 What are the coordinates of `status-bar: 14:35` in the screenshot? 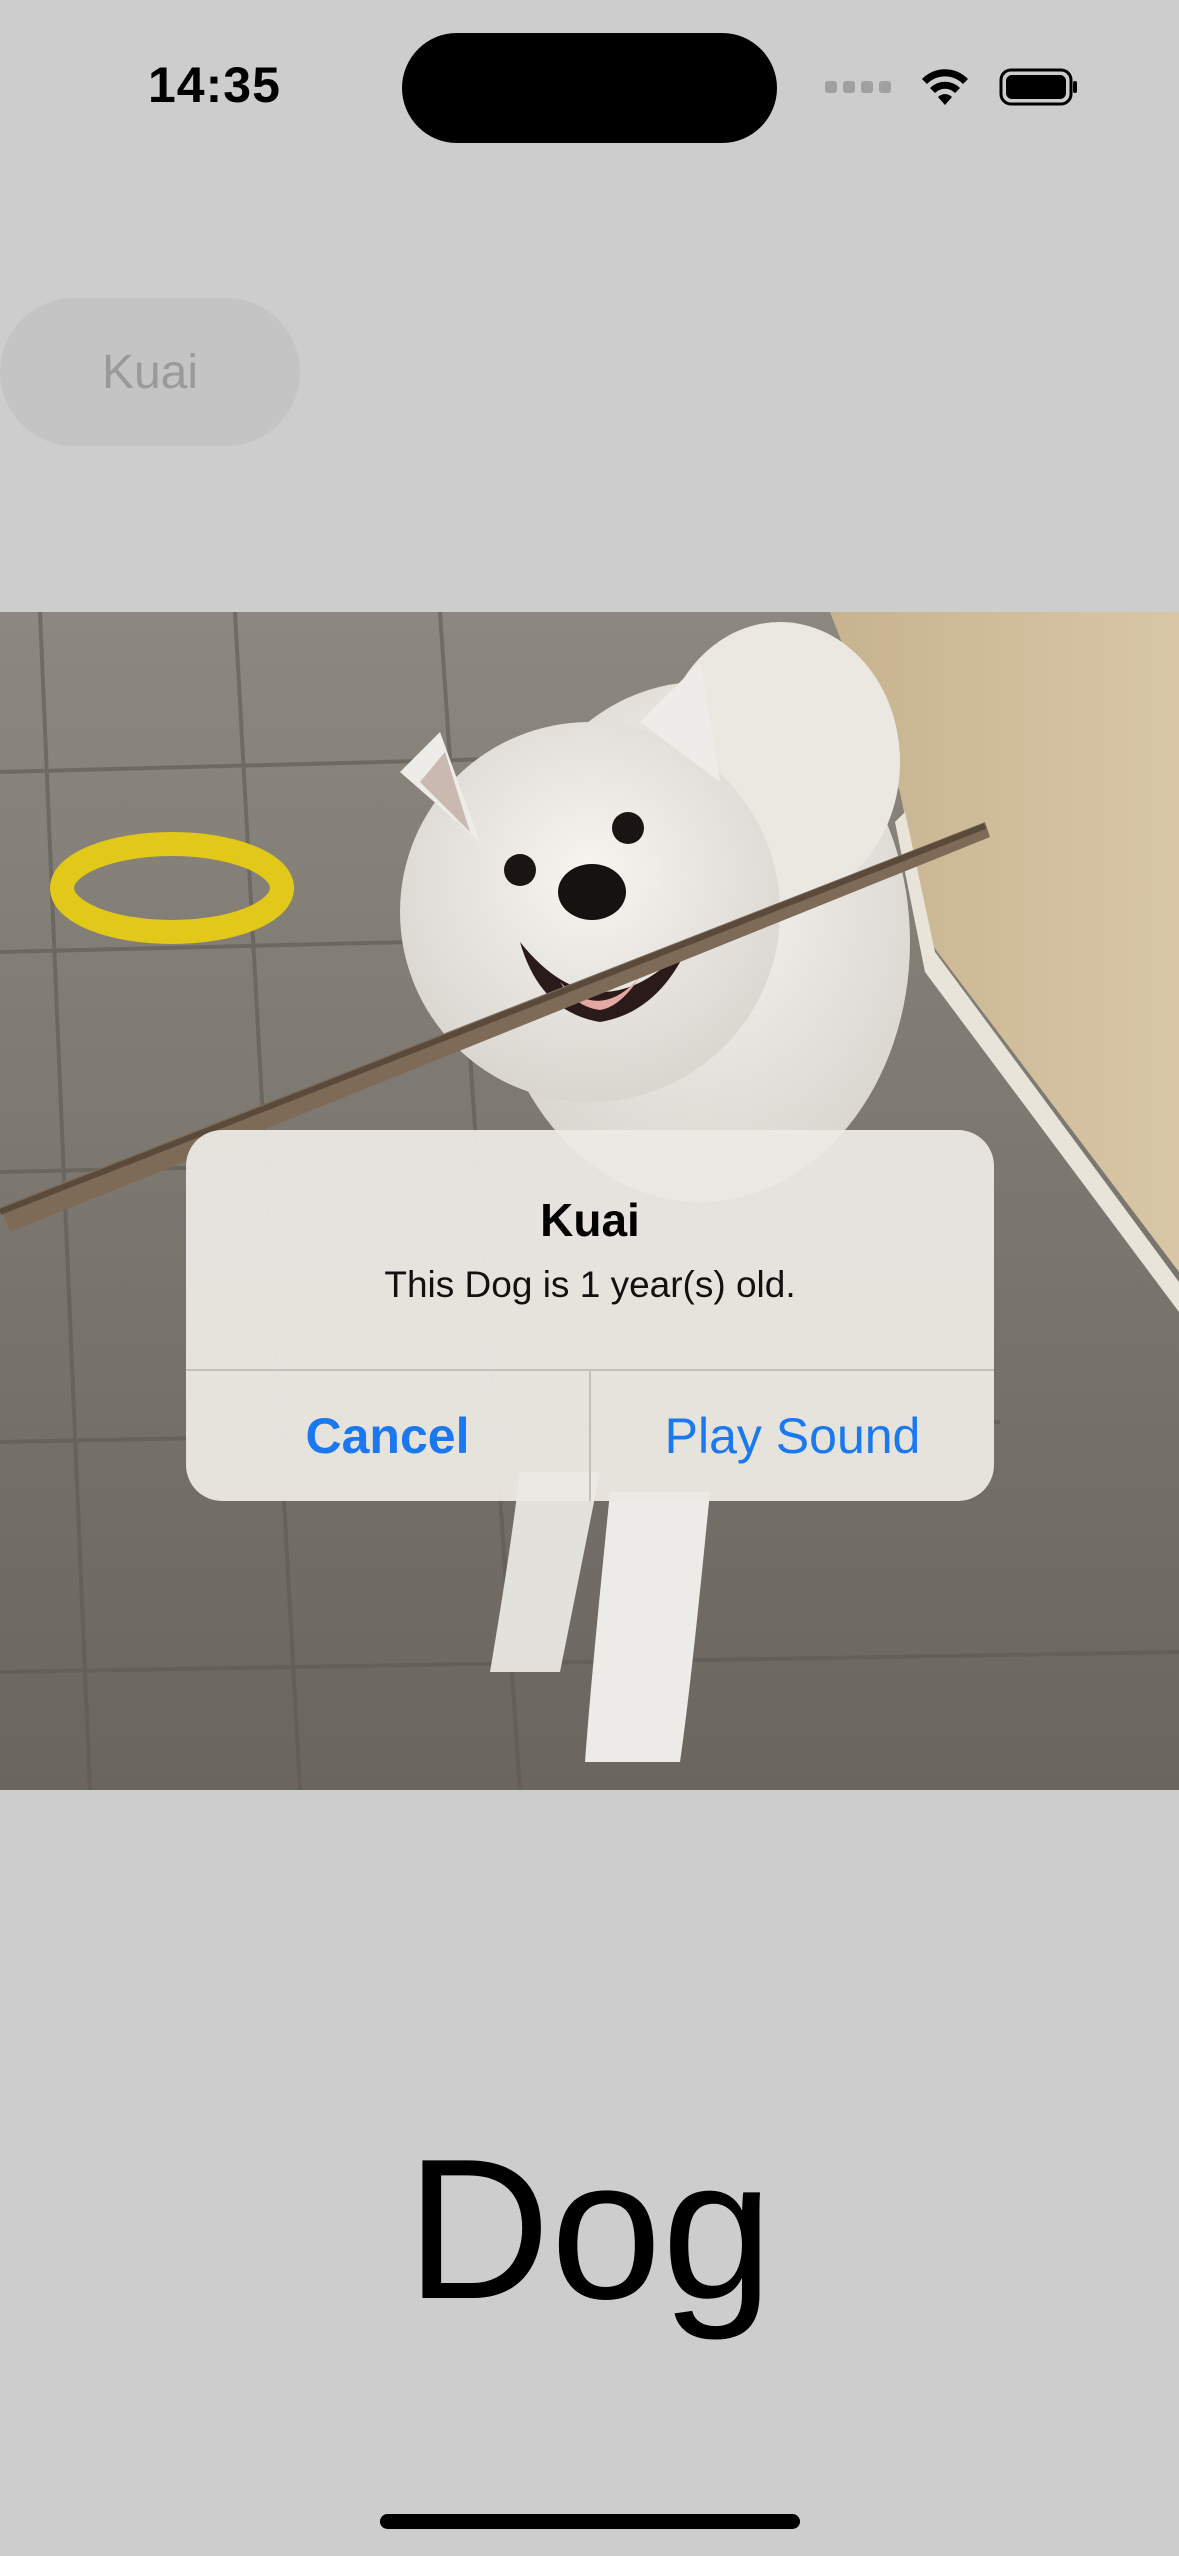 It's located at (589, 85).